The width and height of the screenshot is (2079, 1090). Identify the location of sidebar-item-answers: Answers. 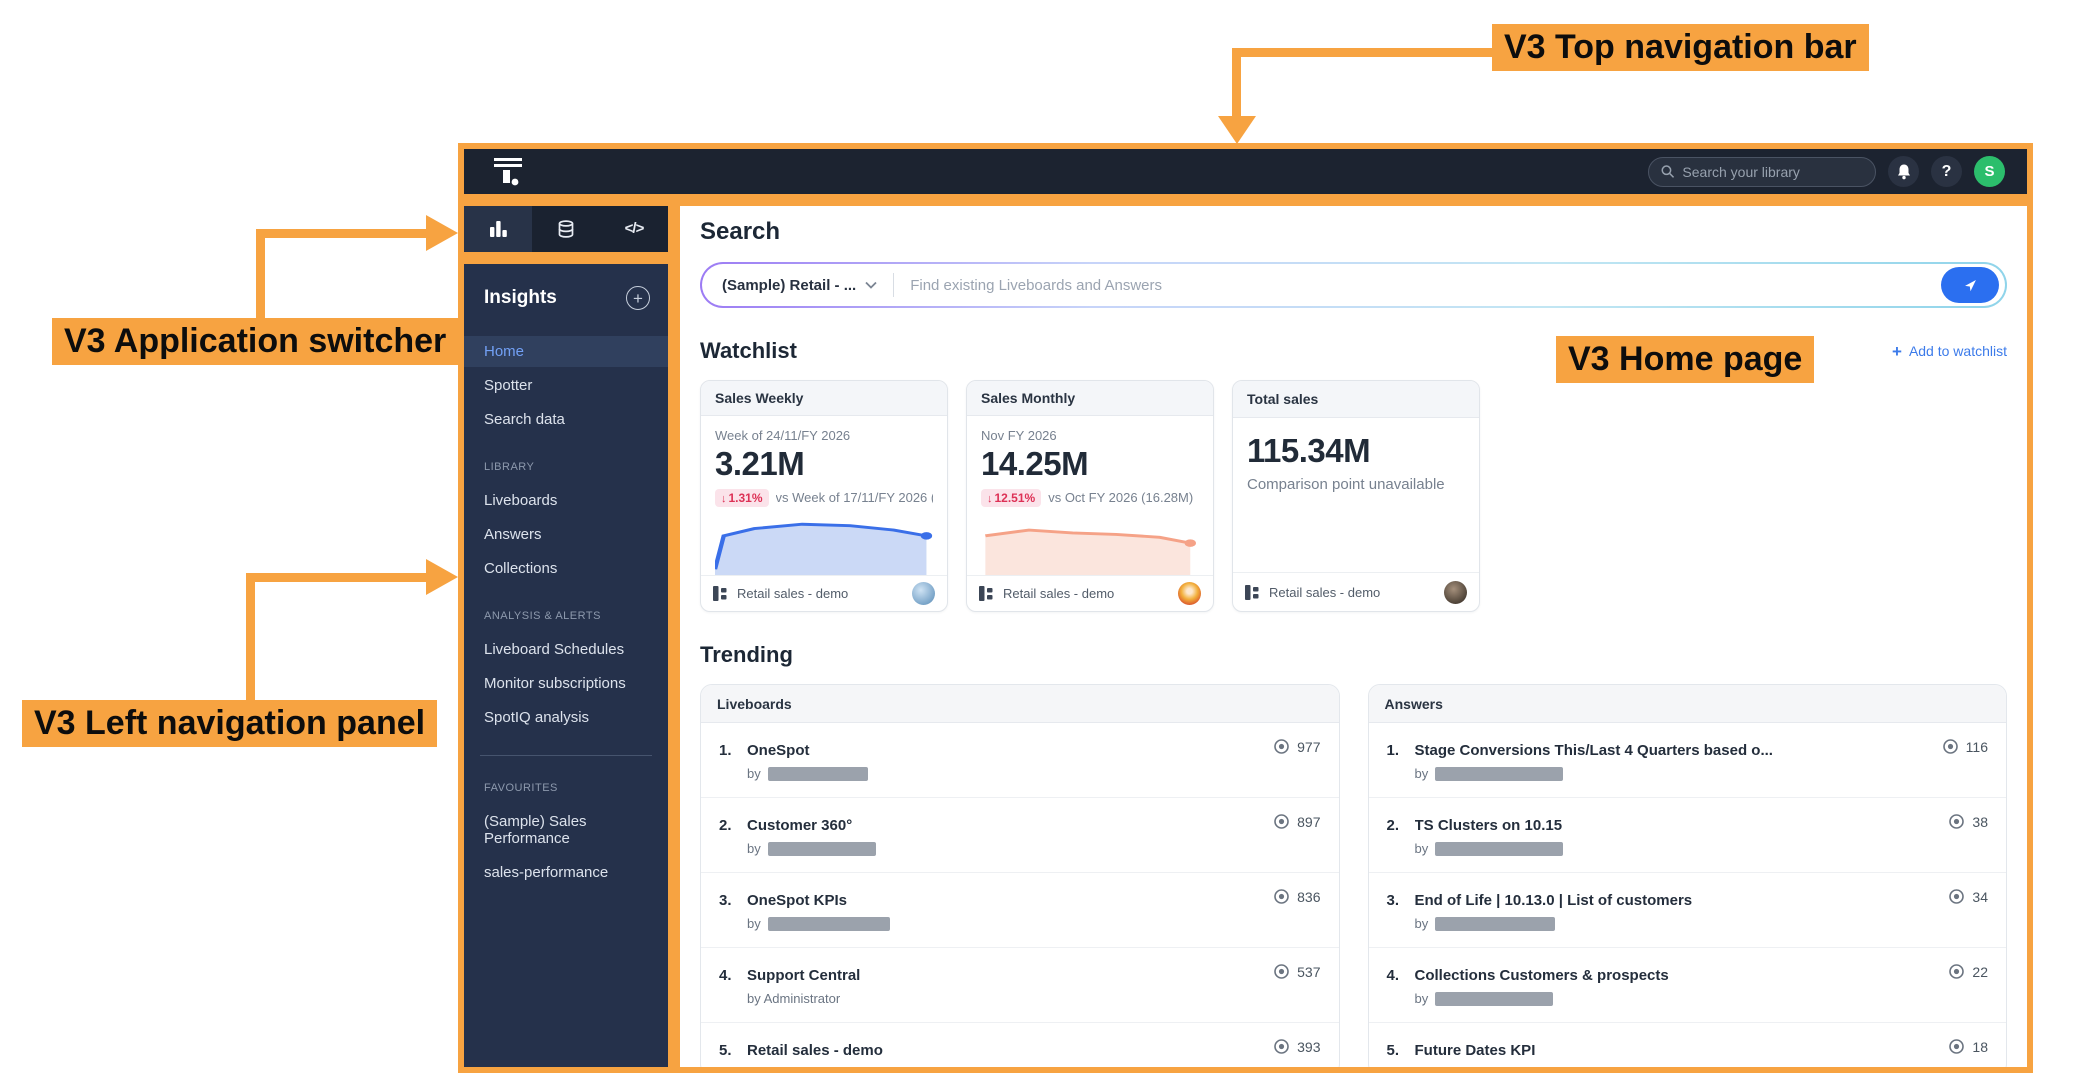
(566, 534).